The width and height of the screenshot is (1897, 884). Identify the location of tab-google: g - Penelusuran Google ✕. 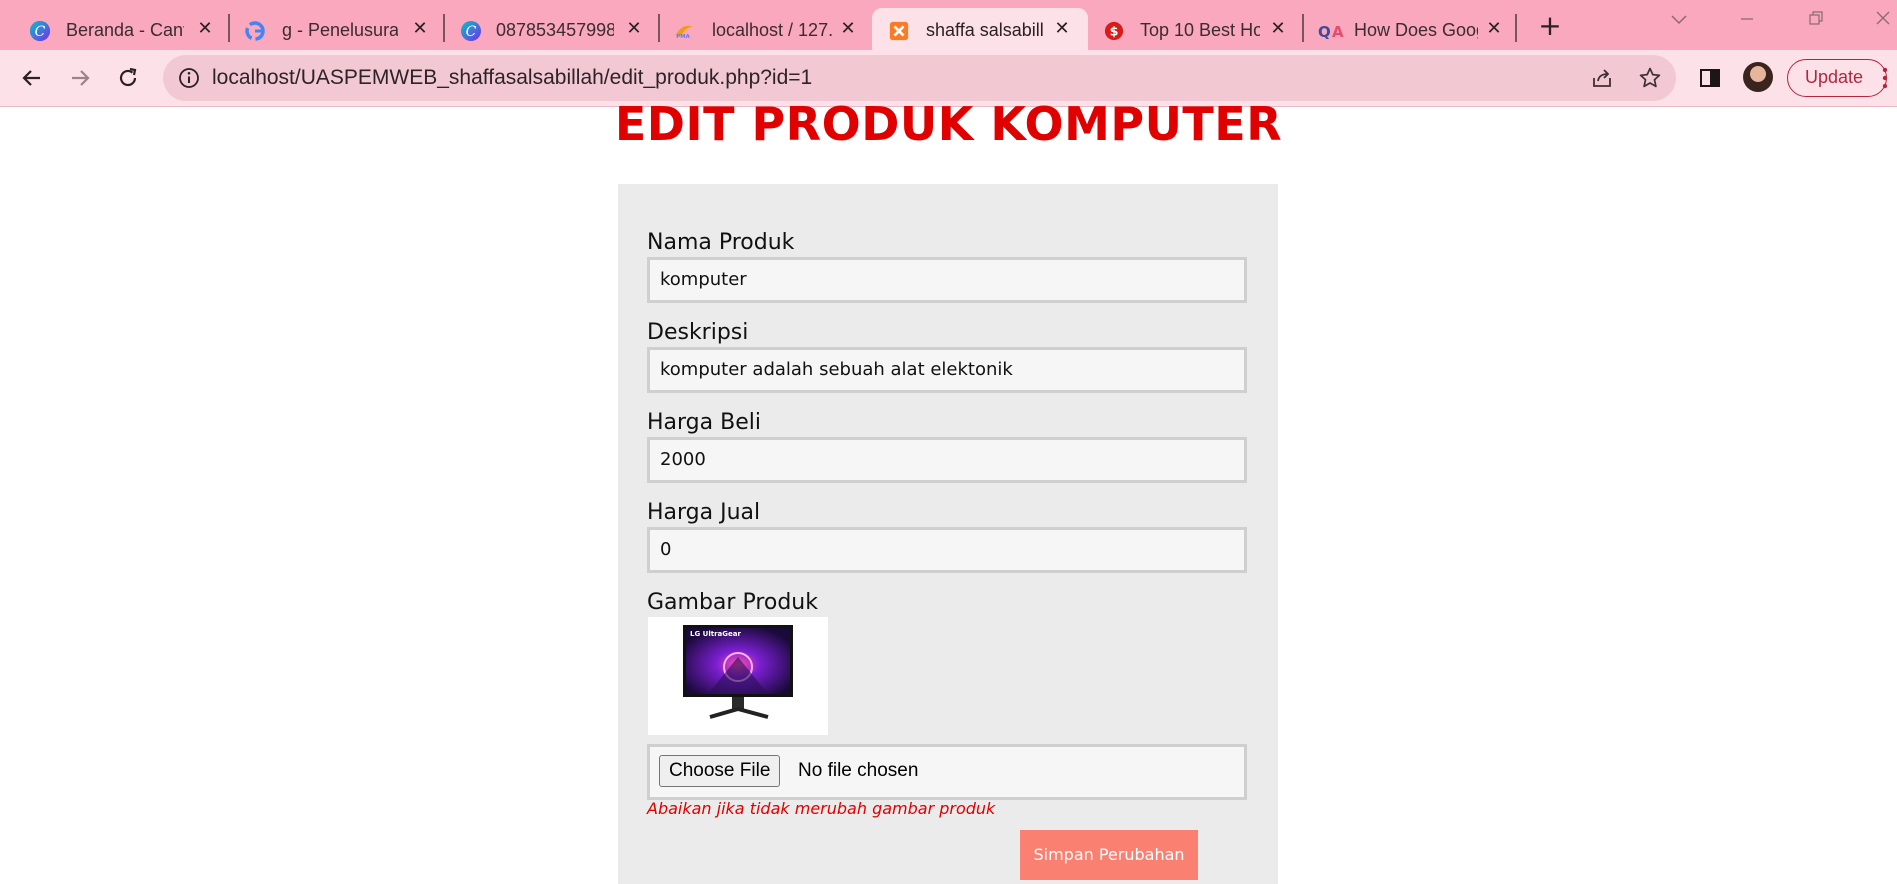
(331, 29).